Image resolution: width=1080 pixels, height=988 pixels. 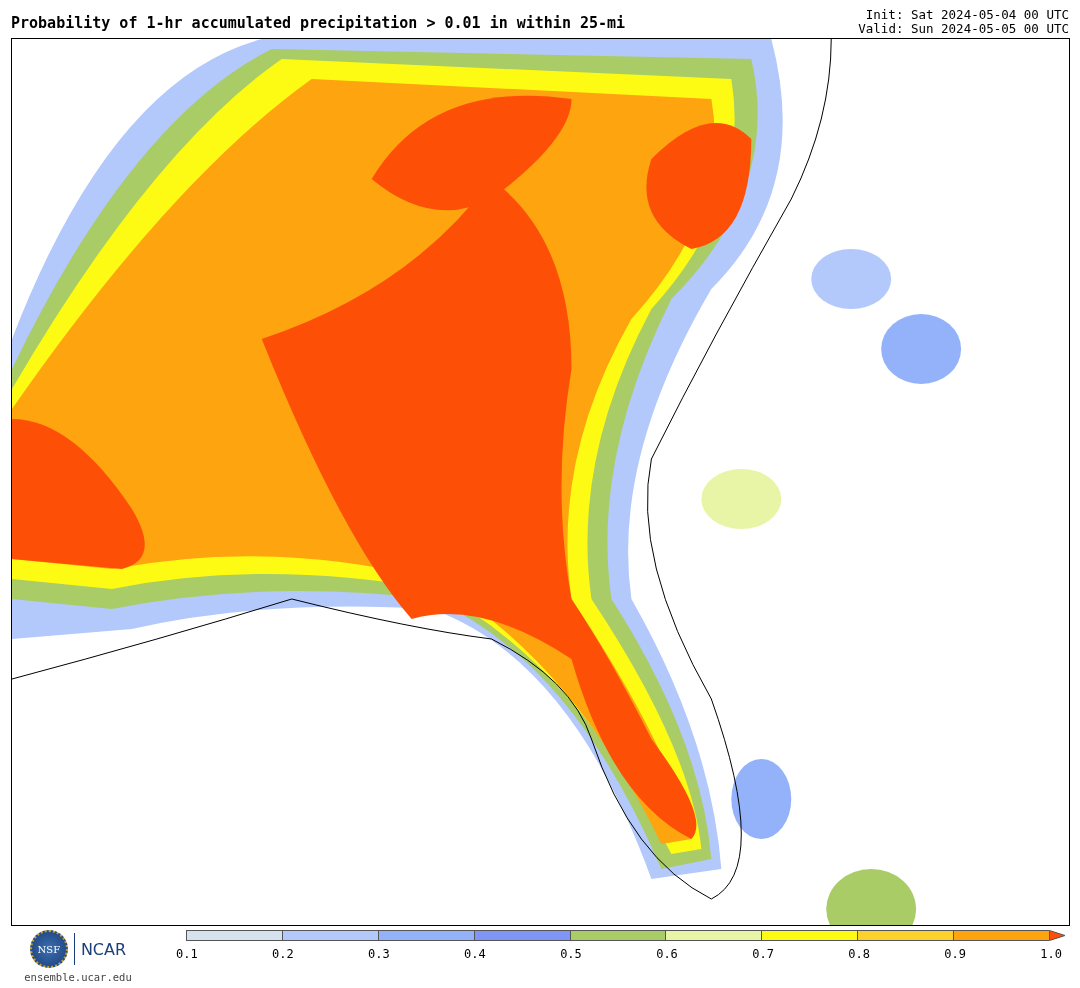 What do you see at coordinates (103, 949) in the screenshot?
I see `ncar-logo: NCAR` at bounding box center [103, 949].